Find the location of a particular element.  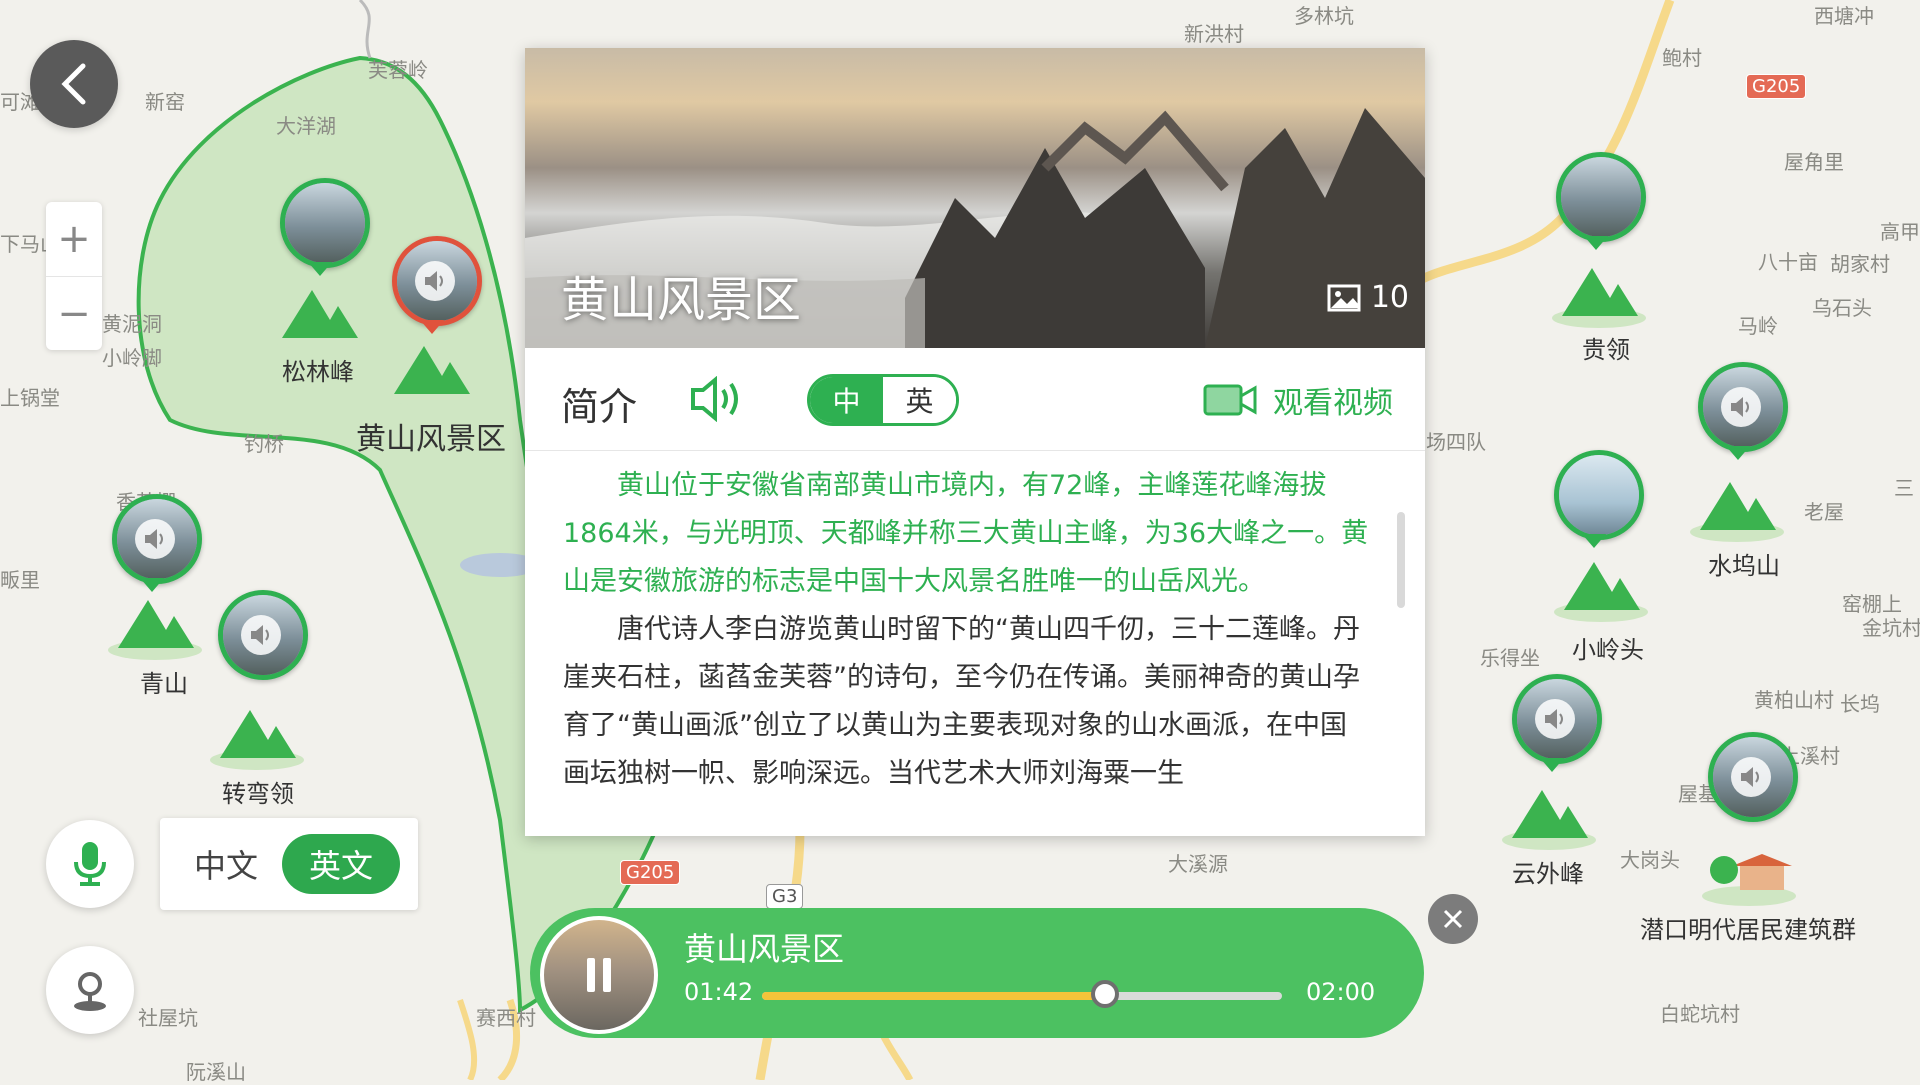

map-label: 新窑 is located at coordinates (165, 102).